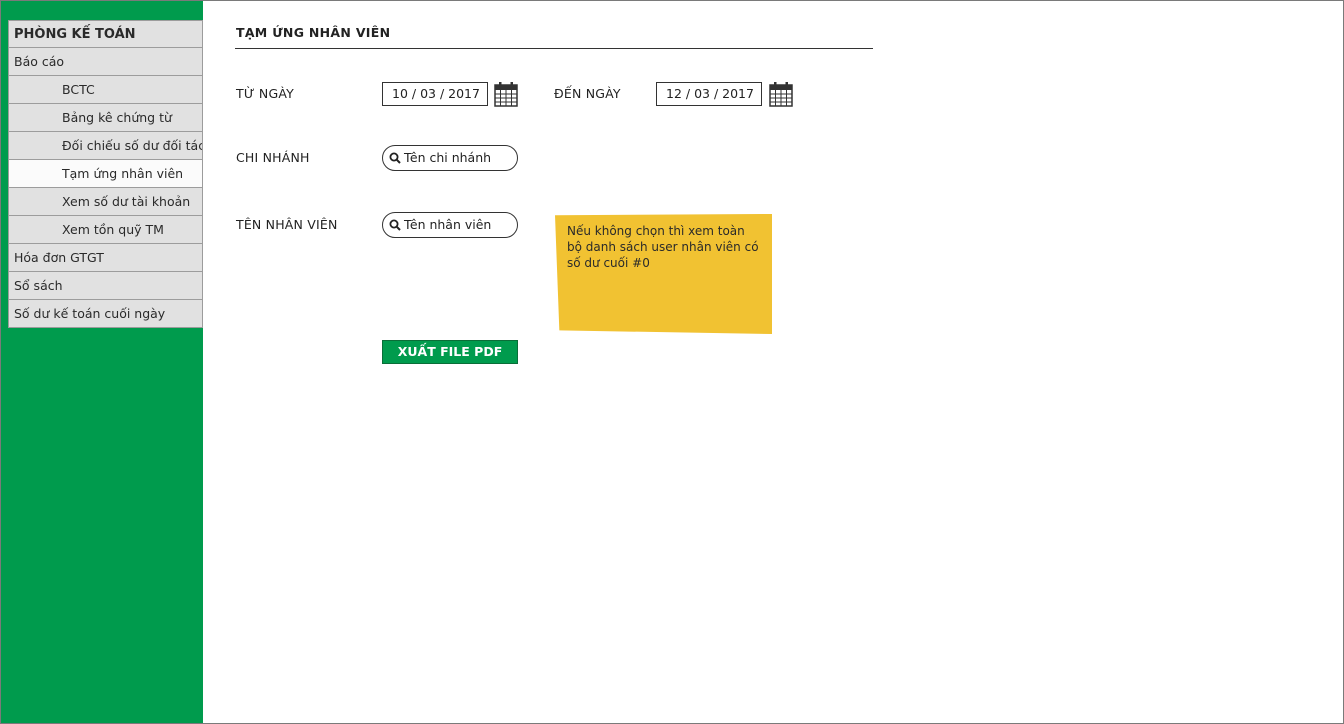  Describe the element at coordinates (450, 352) in the screenshot. I see `export-pdf-button: XUẤT FILE PDF` at that location.